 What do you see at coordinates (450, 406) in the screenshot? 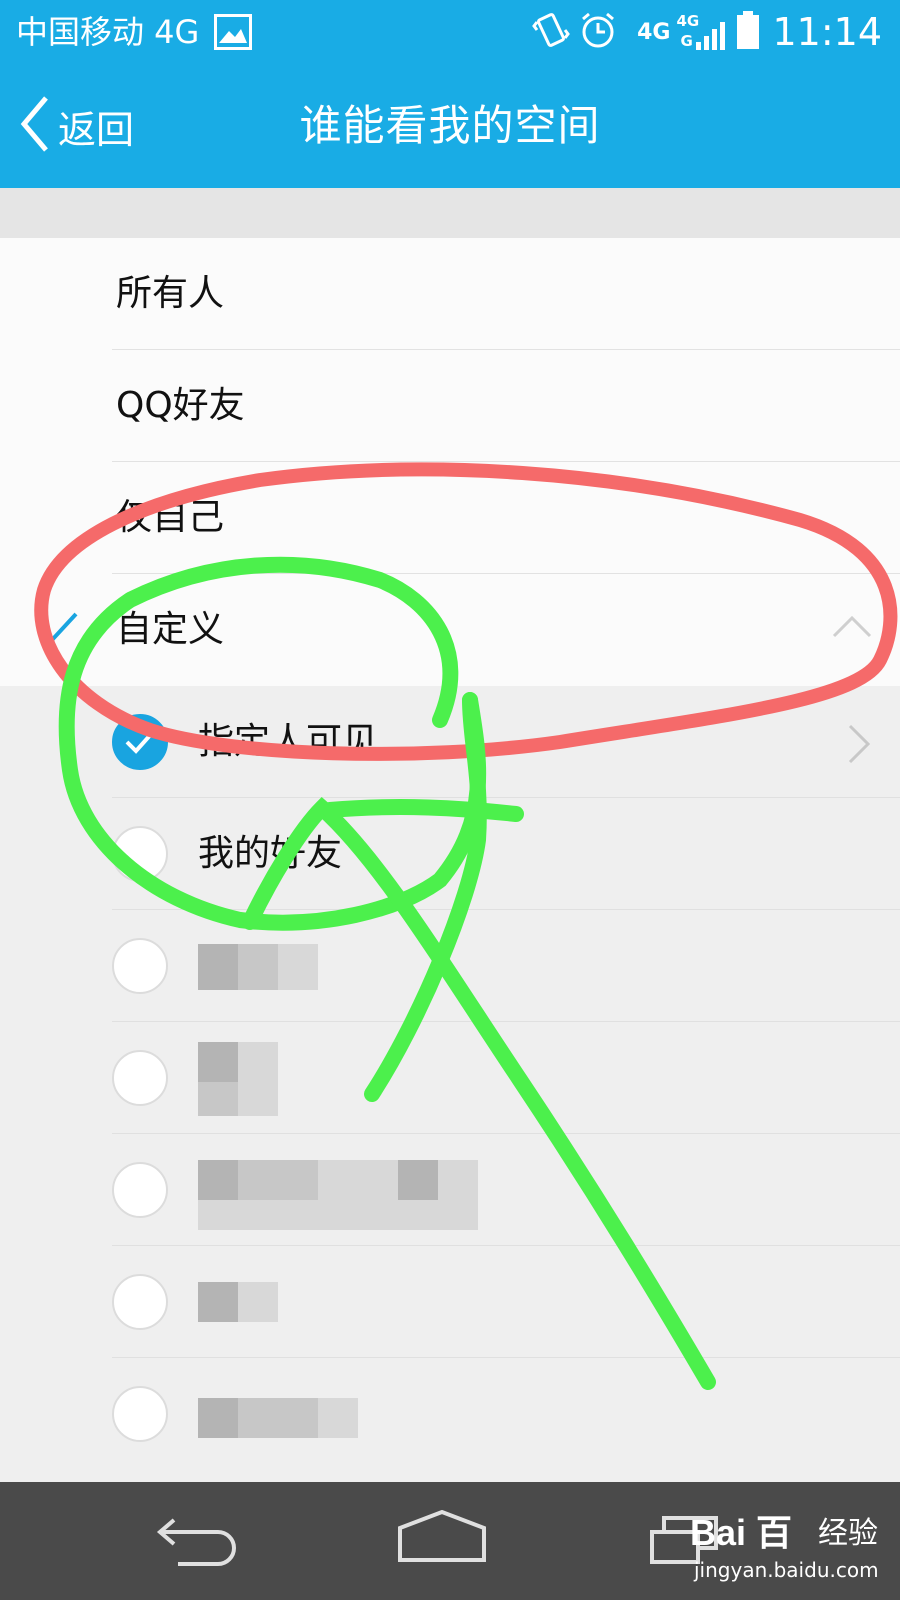
I see `option-qq-friends: QQ好友` at bounding box center [450, 406].